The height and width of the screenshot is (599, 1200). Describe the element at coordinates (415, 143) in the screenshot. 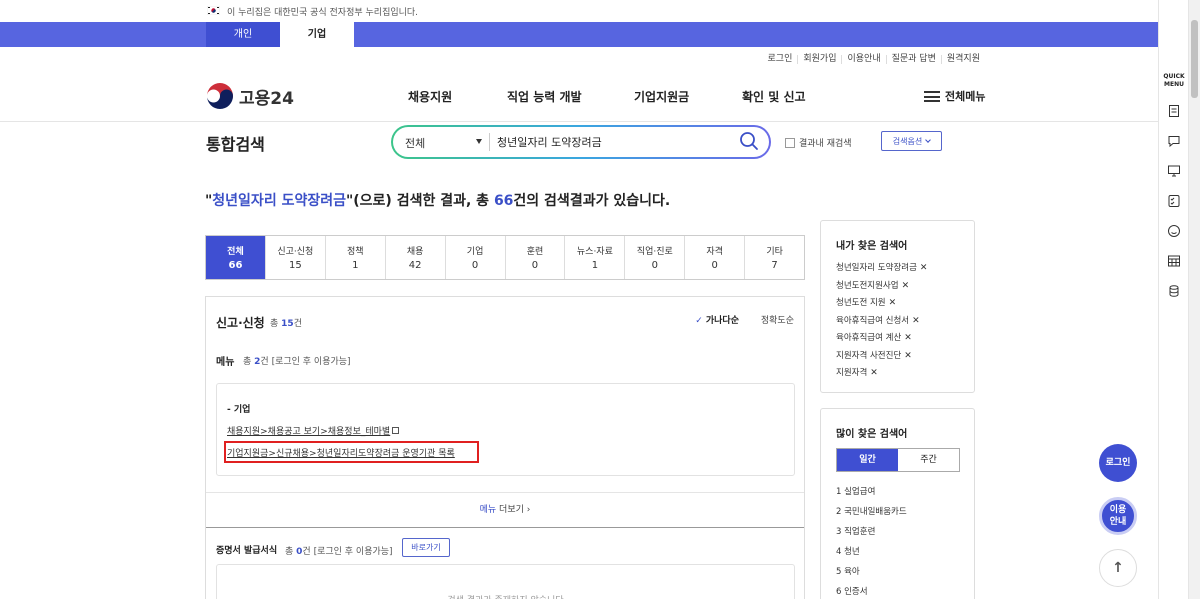

I see `search-scope-select: 전체` at that location.